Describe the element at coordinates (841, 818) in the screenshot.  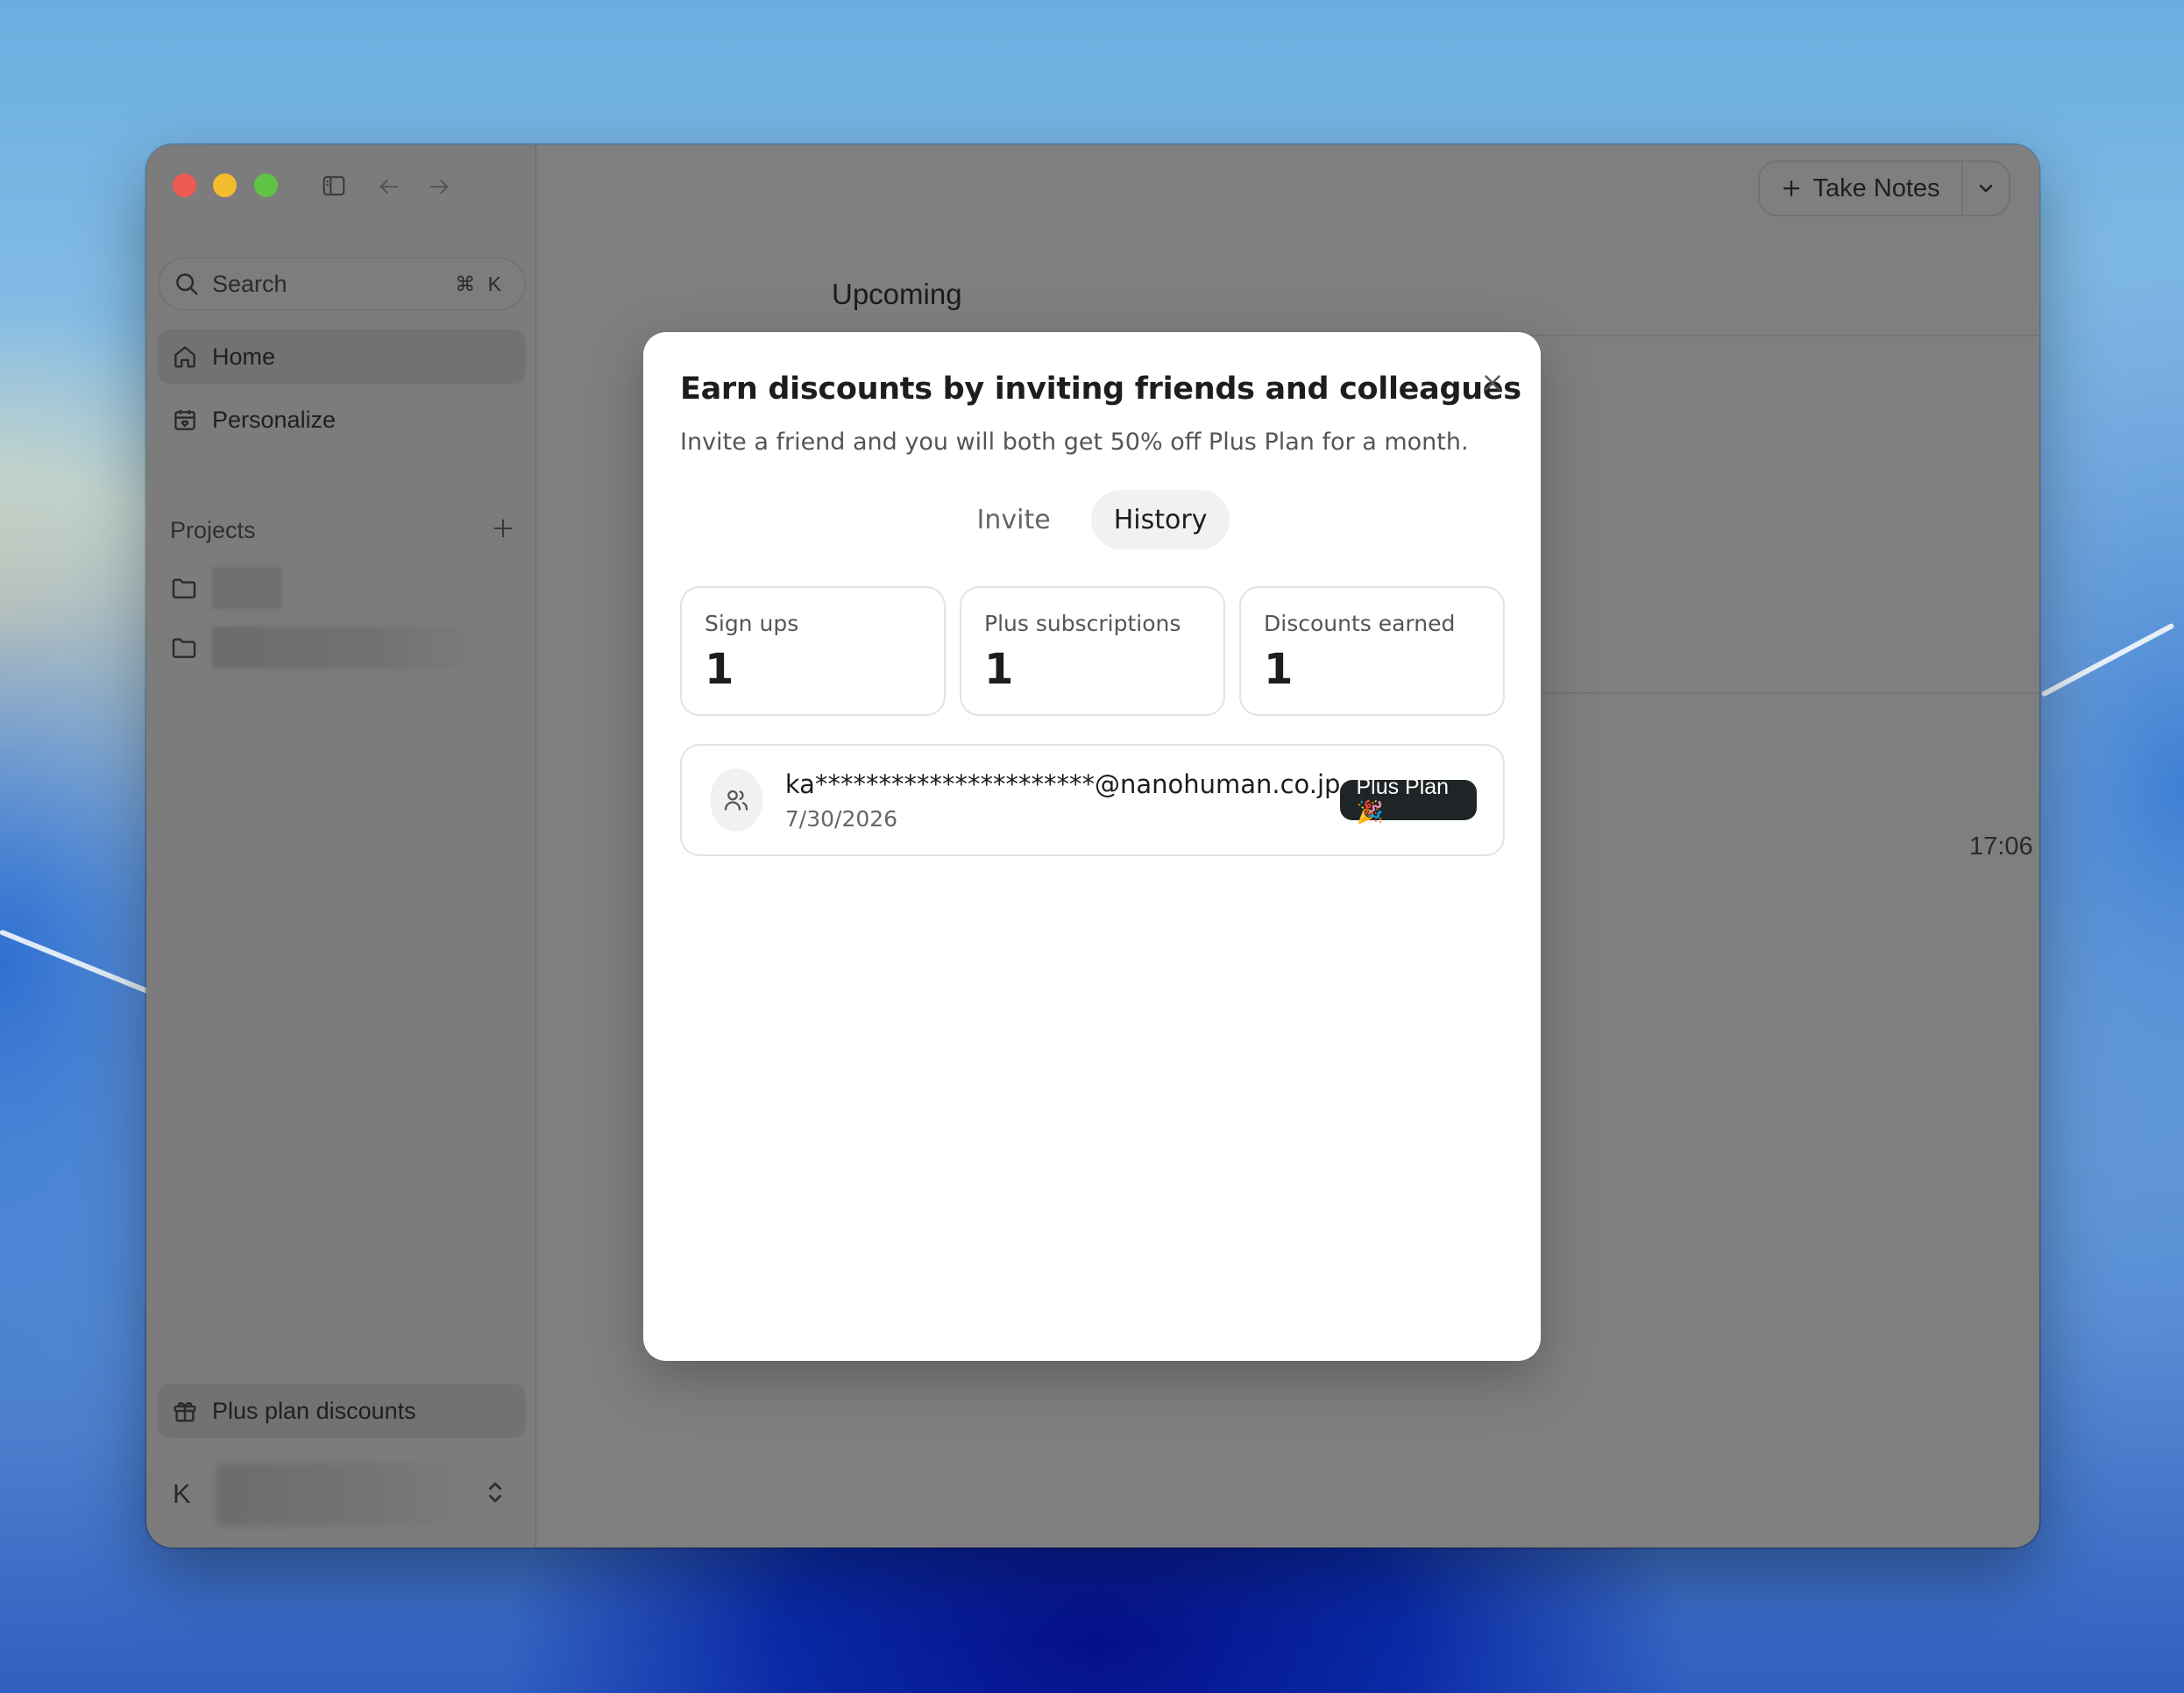
I see `invite-date: 7/30/2026` at that location.